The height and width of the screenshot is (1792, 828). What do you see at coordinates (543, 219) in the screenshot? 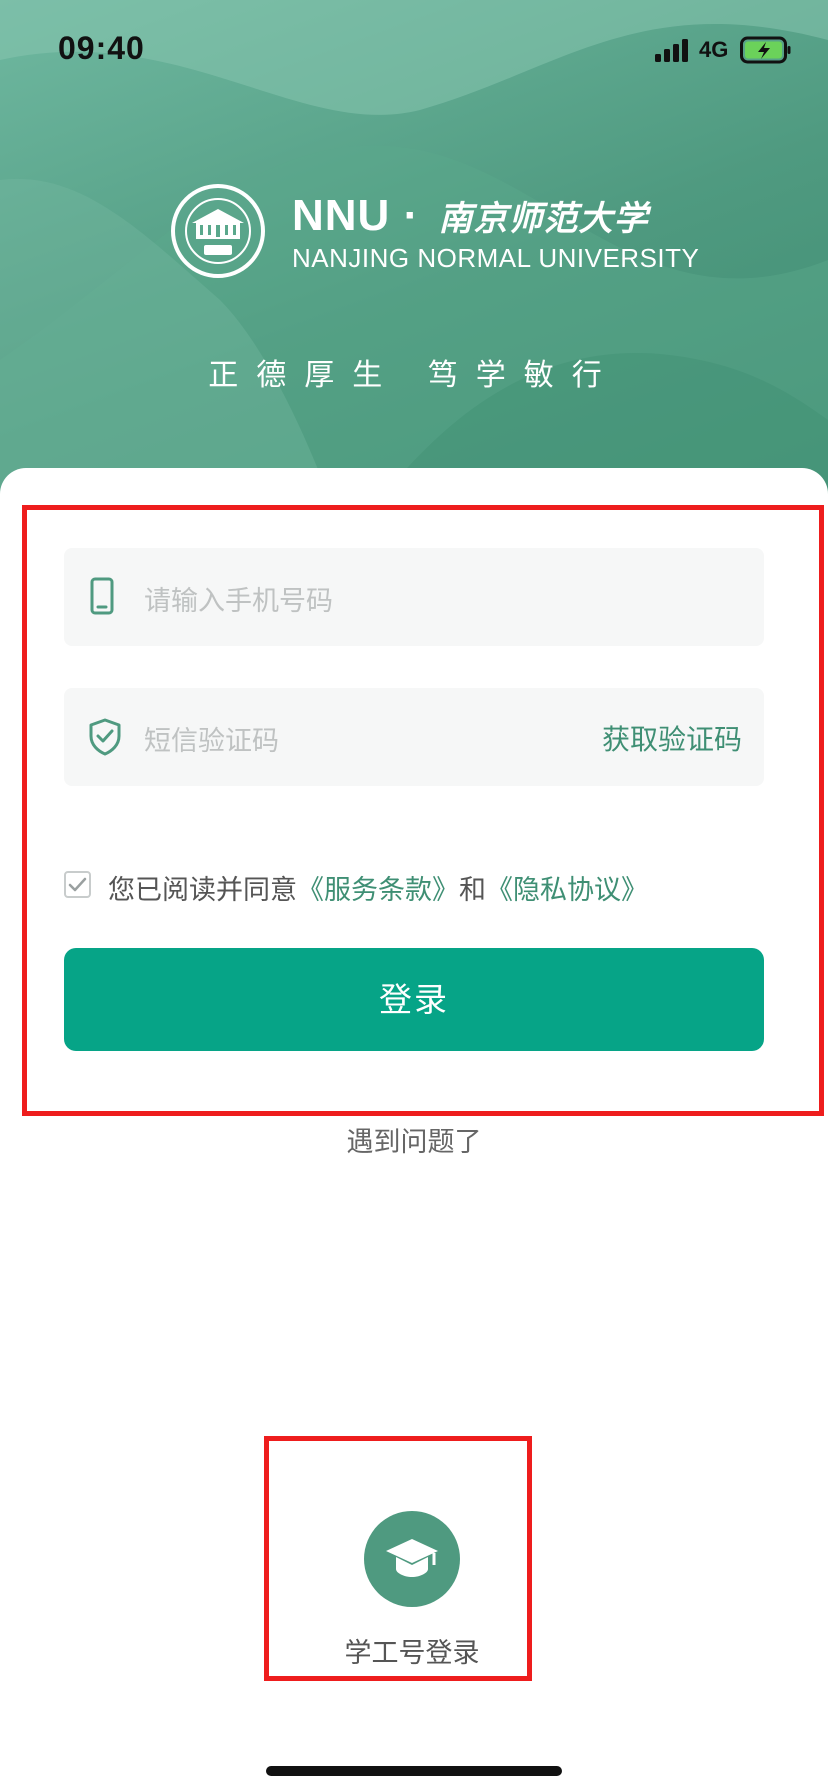
I see `brand-chinese-name: 南京师范大学` at bounding box center [543, 219].